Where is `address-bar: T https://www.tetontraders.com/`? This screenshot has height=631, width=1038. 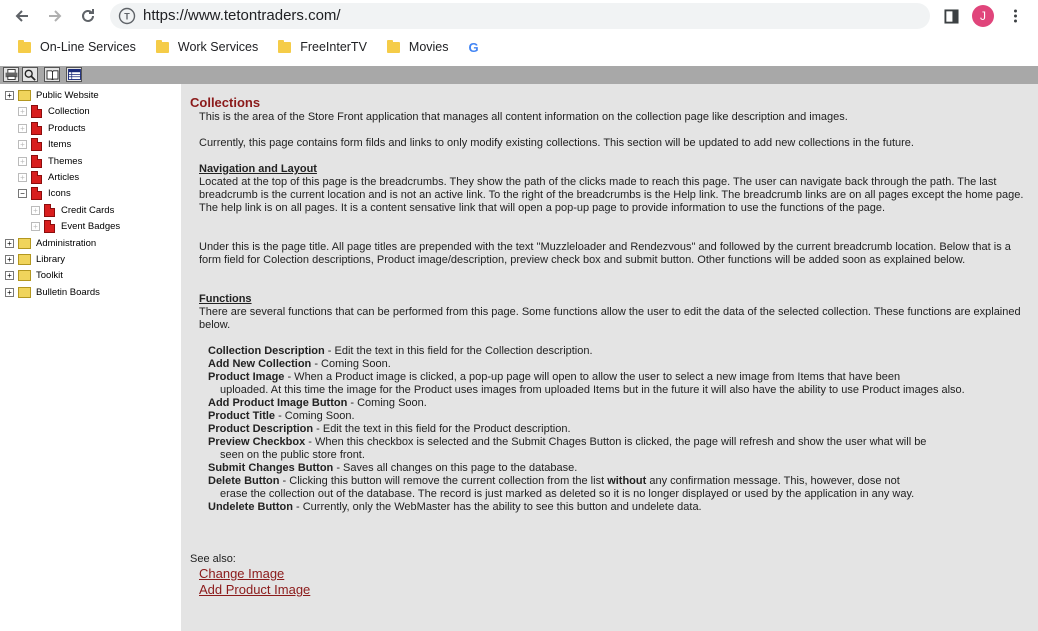
address-bar: T https://www.tetontraders.com/ is located at coordinates (520, 16).